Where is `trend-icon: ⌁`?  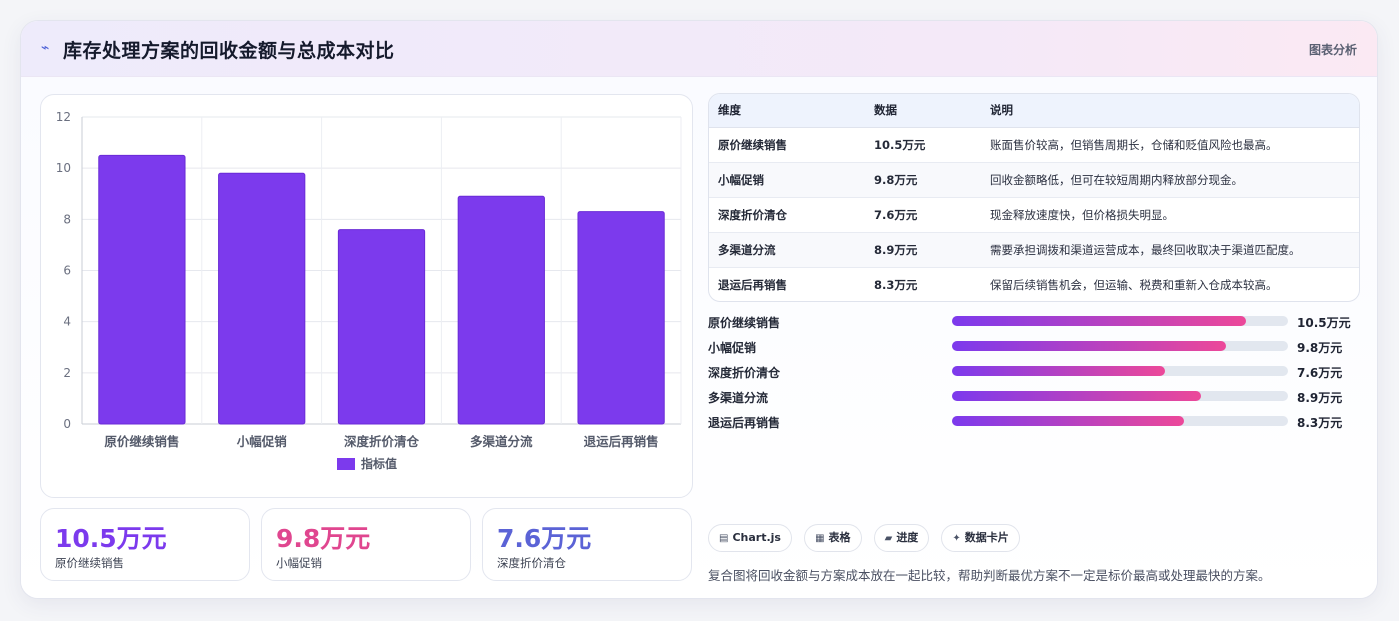 trend-icon: ⌁ is located at coordinates (45, 48).